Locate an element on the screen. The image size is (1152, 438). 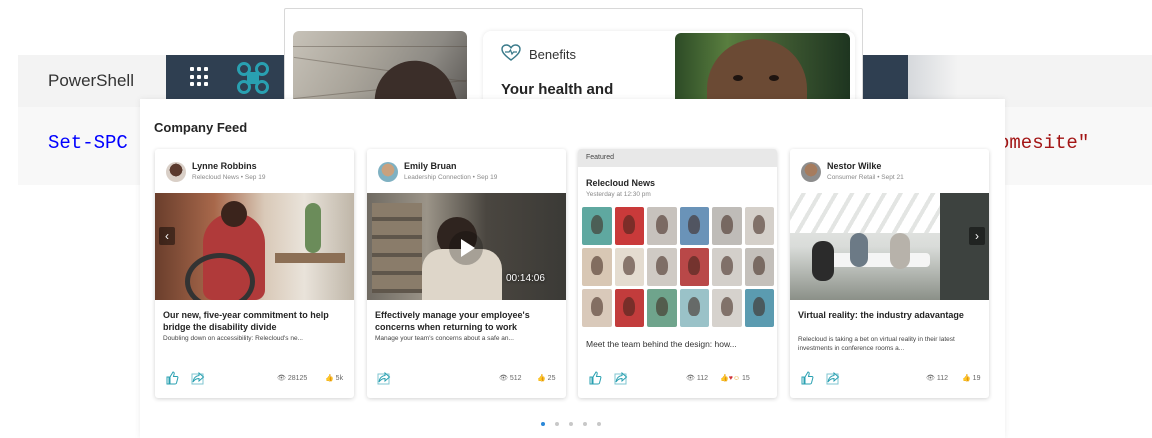
video-duration: 00:14:06 is located at coordinates (525, 278).